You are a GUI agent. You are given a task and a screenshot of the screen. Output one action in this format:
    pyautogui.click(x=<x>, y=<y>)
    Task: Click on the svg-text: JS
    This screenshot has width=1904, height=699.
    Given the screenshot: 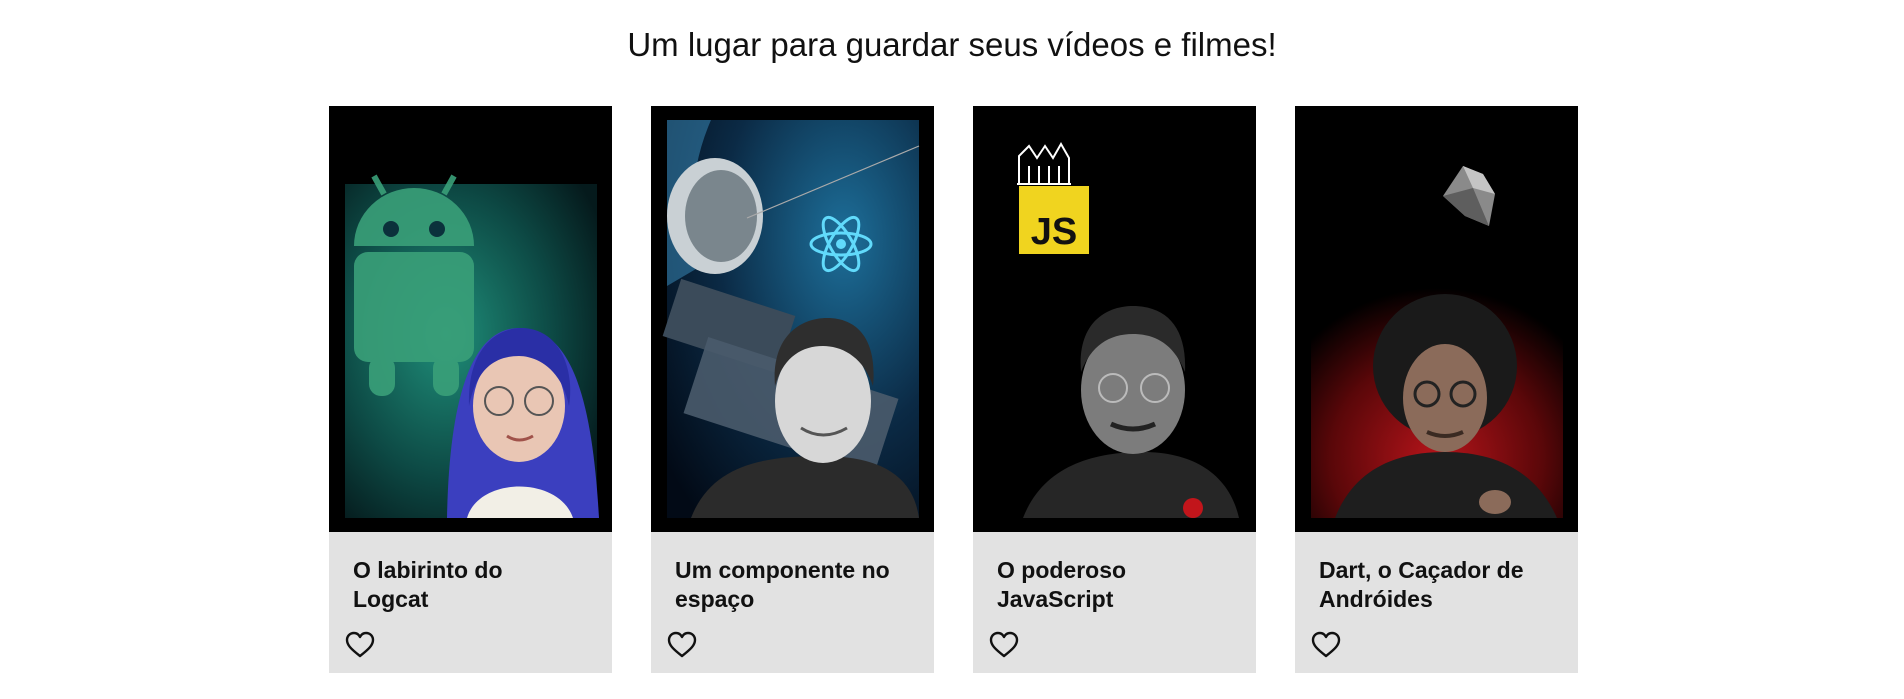 What is the action you would take?
    pyautogui.click(x=1054, y=232)
    